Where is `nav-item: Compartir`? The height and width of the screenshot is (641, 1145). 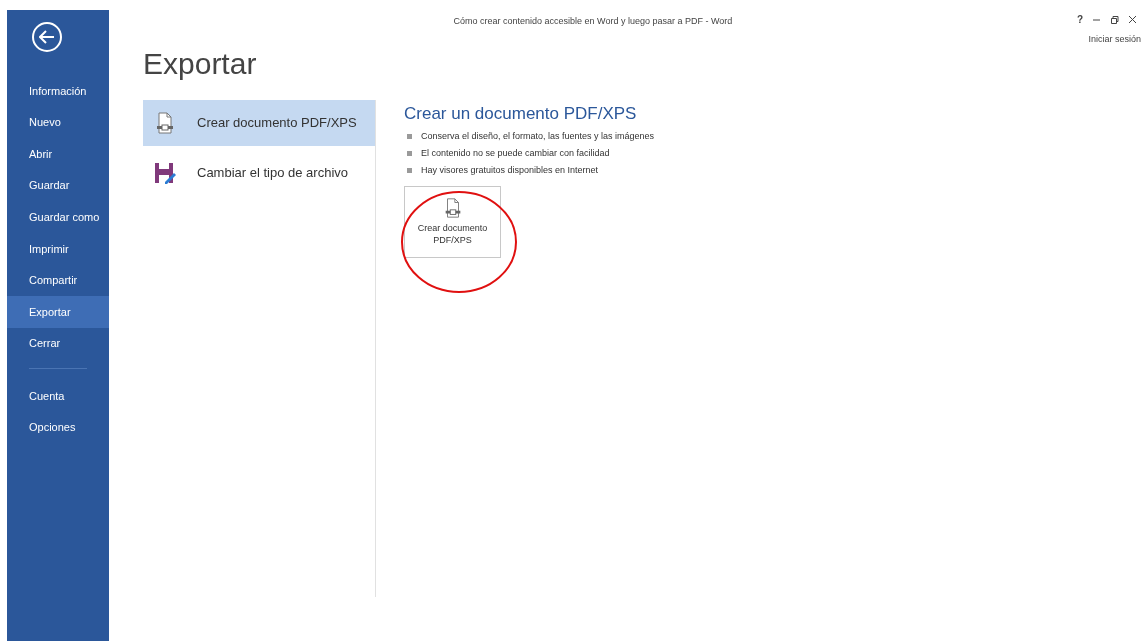
nav-item: Compartir is located at coordinates (58, 280).